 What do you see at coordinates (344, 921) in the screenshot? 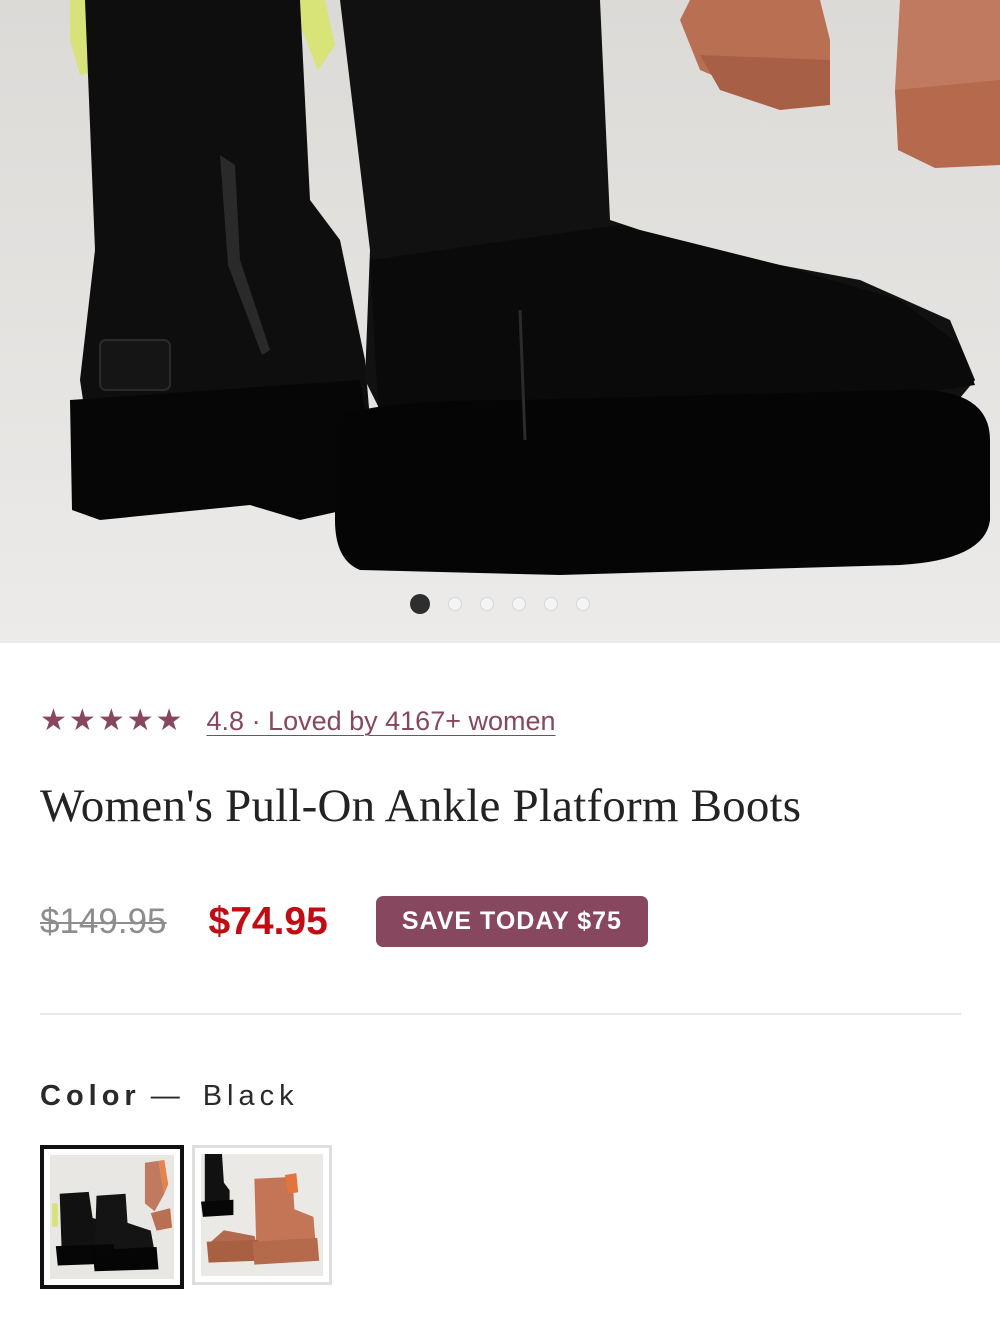
I see `price-row: $149.95 $74.95 SAVE TODAY $75` at bounding box center [344, 921].